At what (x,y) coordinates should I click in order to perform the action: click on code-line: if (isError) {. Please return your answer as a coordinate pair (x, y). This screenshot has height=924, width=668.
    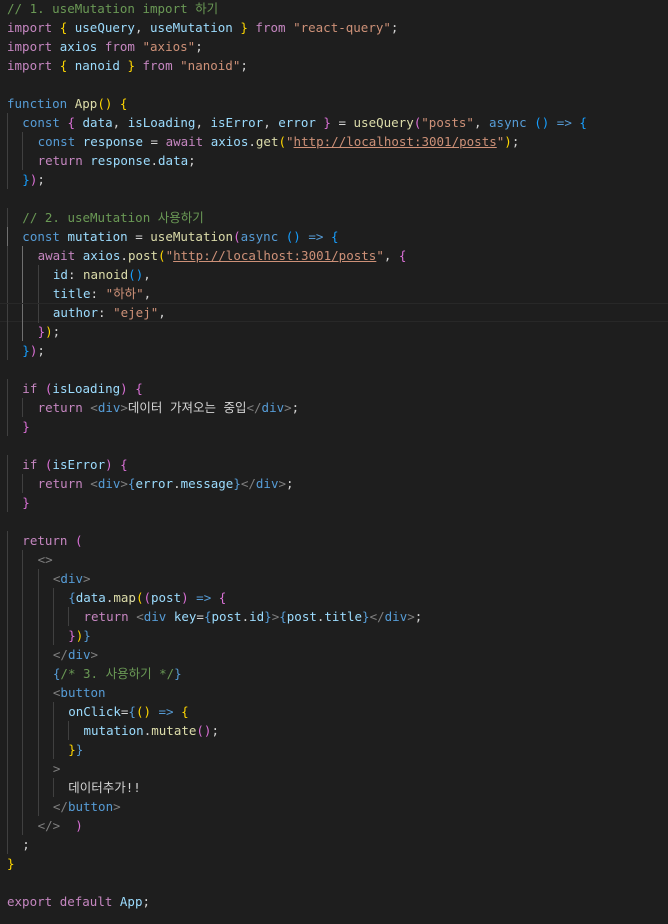
    Looking at the image, I should click on (334, 464).